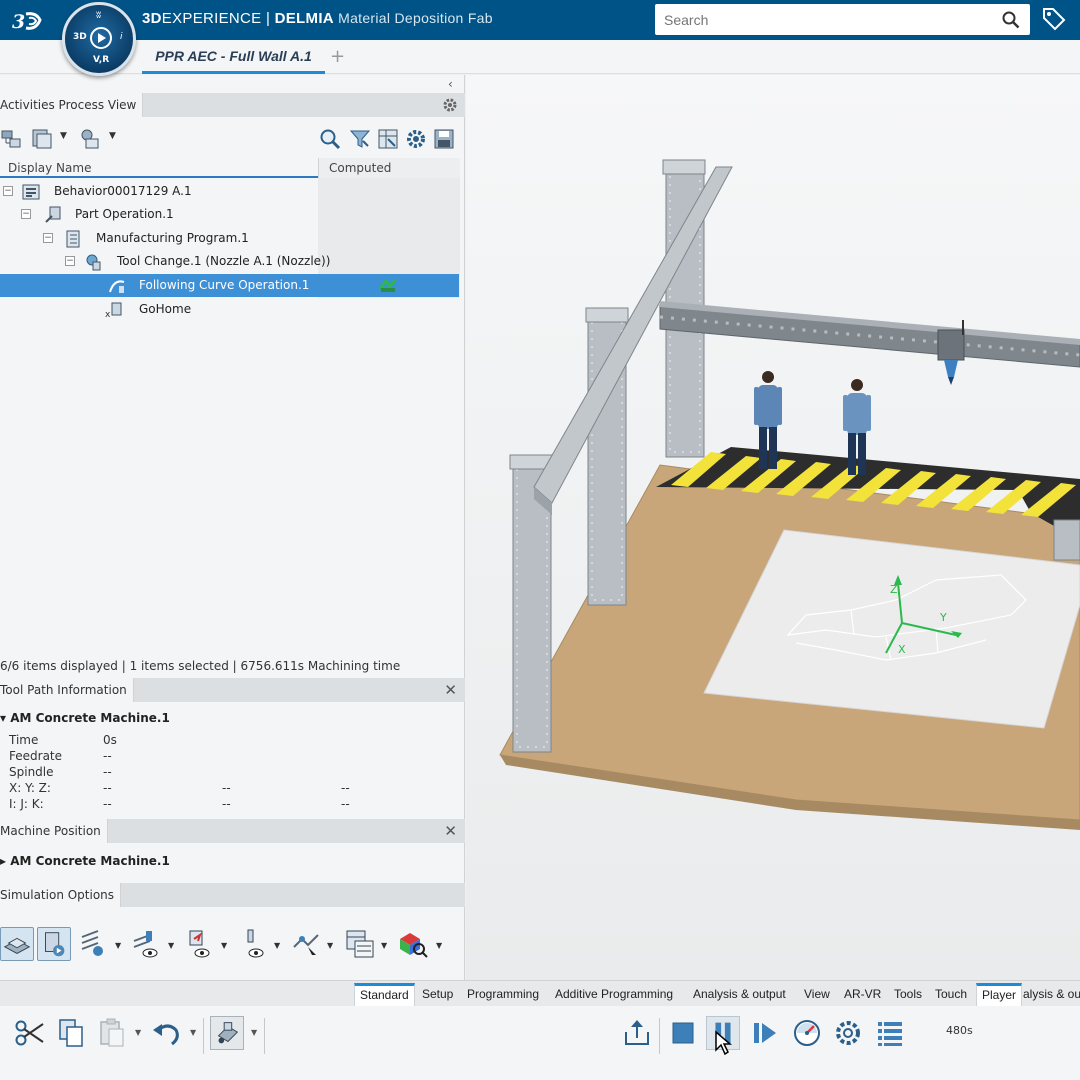 This screenshot has width=1080, height=1080. Describe the element at coordinates (31, 192) in the screenshot. I see `behavior-icon` at that location.